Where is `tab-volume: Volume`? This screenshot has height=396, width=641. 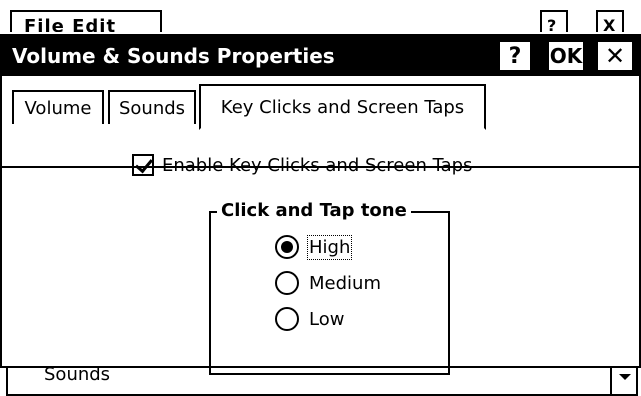
tab-volume: Volume is located at coordinates (58, 107).